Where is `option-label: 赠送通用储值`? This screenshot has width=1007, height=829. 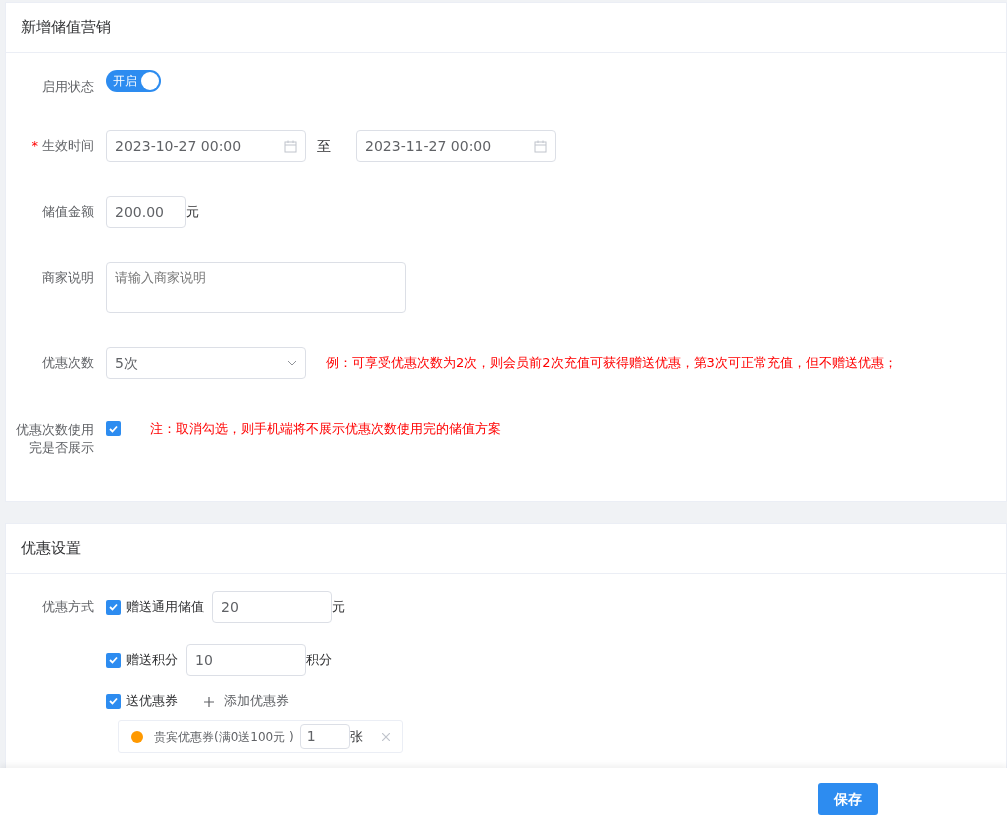 option-label: 赠送通用储值 is located at coordinates (165, 607).